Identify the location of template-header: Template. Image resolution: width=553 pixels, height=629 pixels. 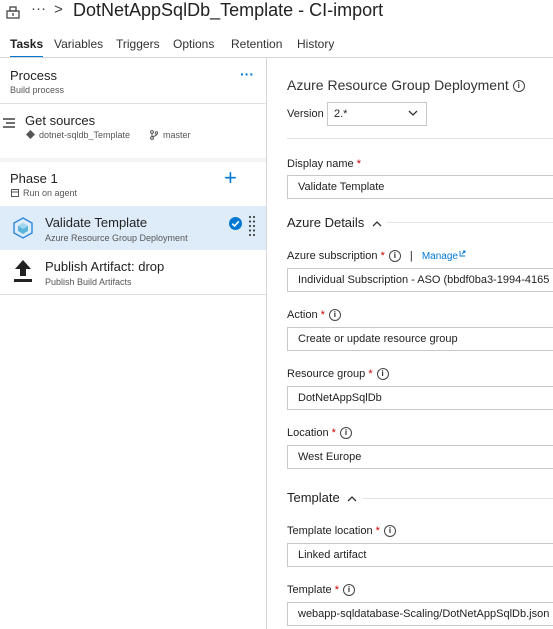
(322, 497).